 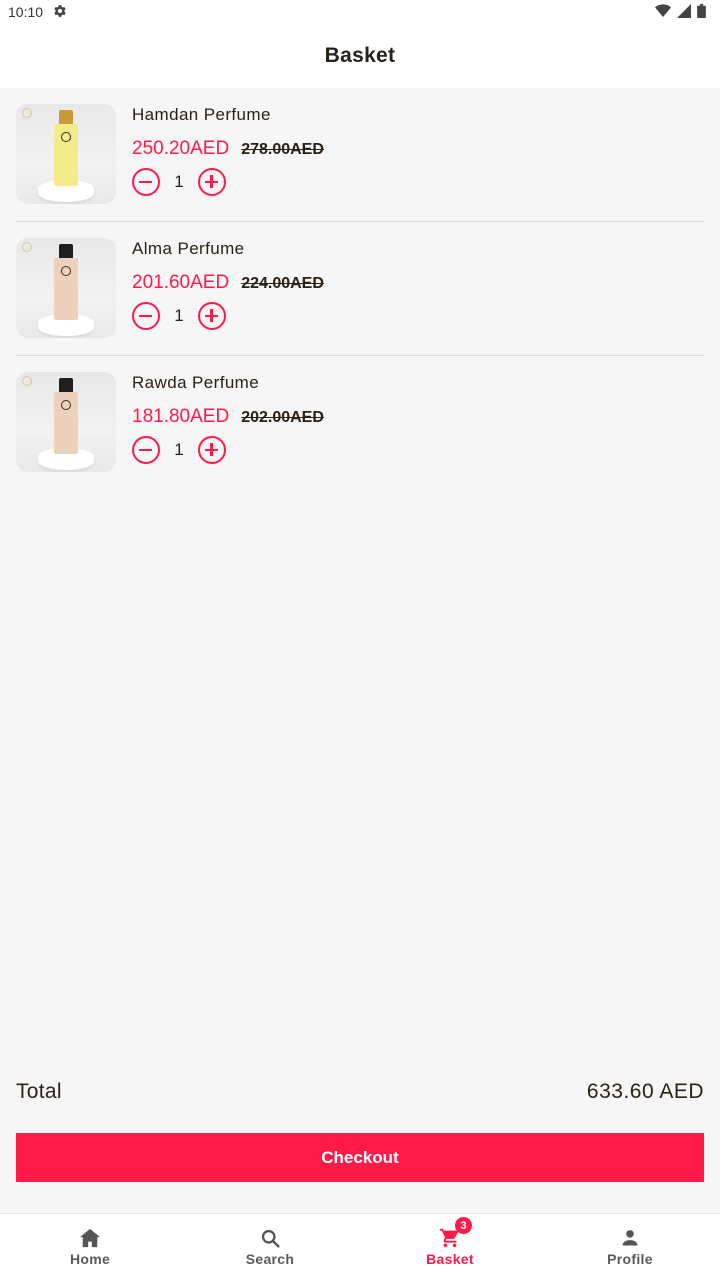 I want to click on bottom-navigation: Home Search 3 Basket Profile, so click(x=360, y=1246).